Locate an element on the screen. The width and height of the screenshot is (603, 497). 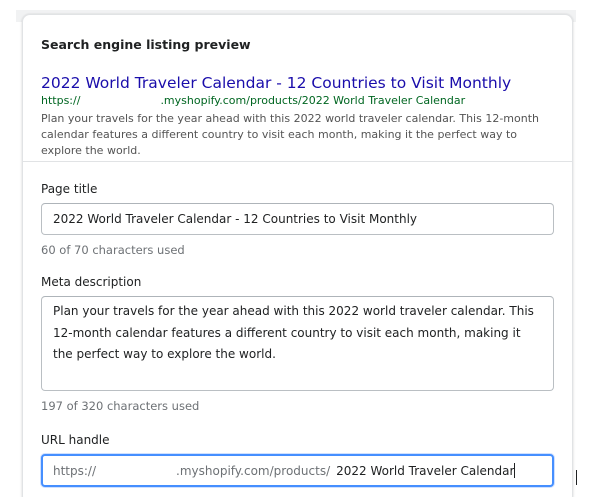
text-cursor-icon is located at coordinates (576, 477).